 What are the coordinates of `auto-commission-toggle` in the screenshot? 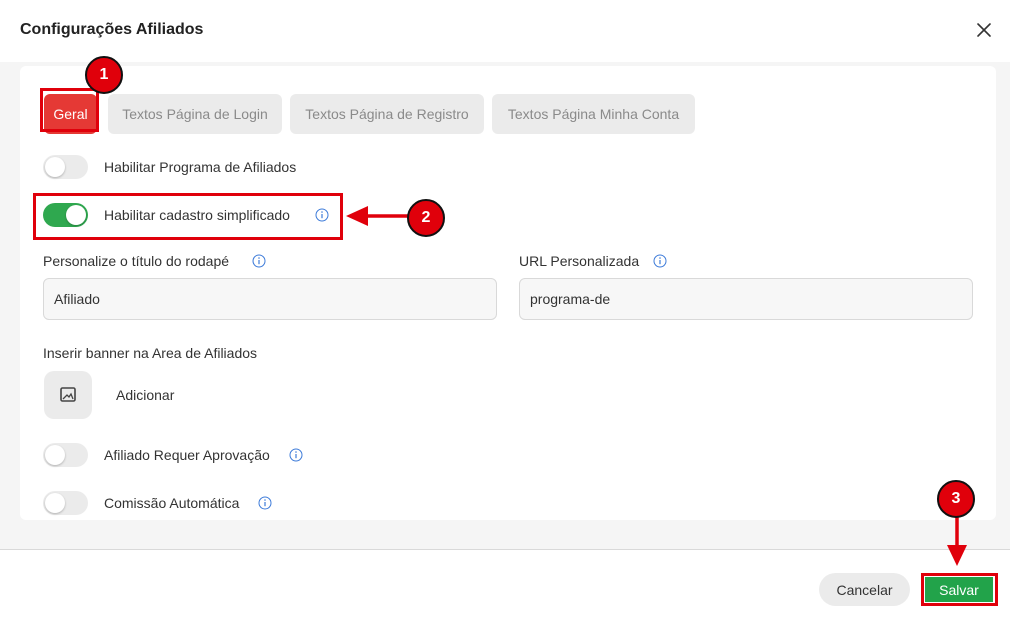 It's located at (65, 503).